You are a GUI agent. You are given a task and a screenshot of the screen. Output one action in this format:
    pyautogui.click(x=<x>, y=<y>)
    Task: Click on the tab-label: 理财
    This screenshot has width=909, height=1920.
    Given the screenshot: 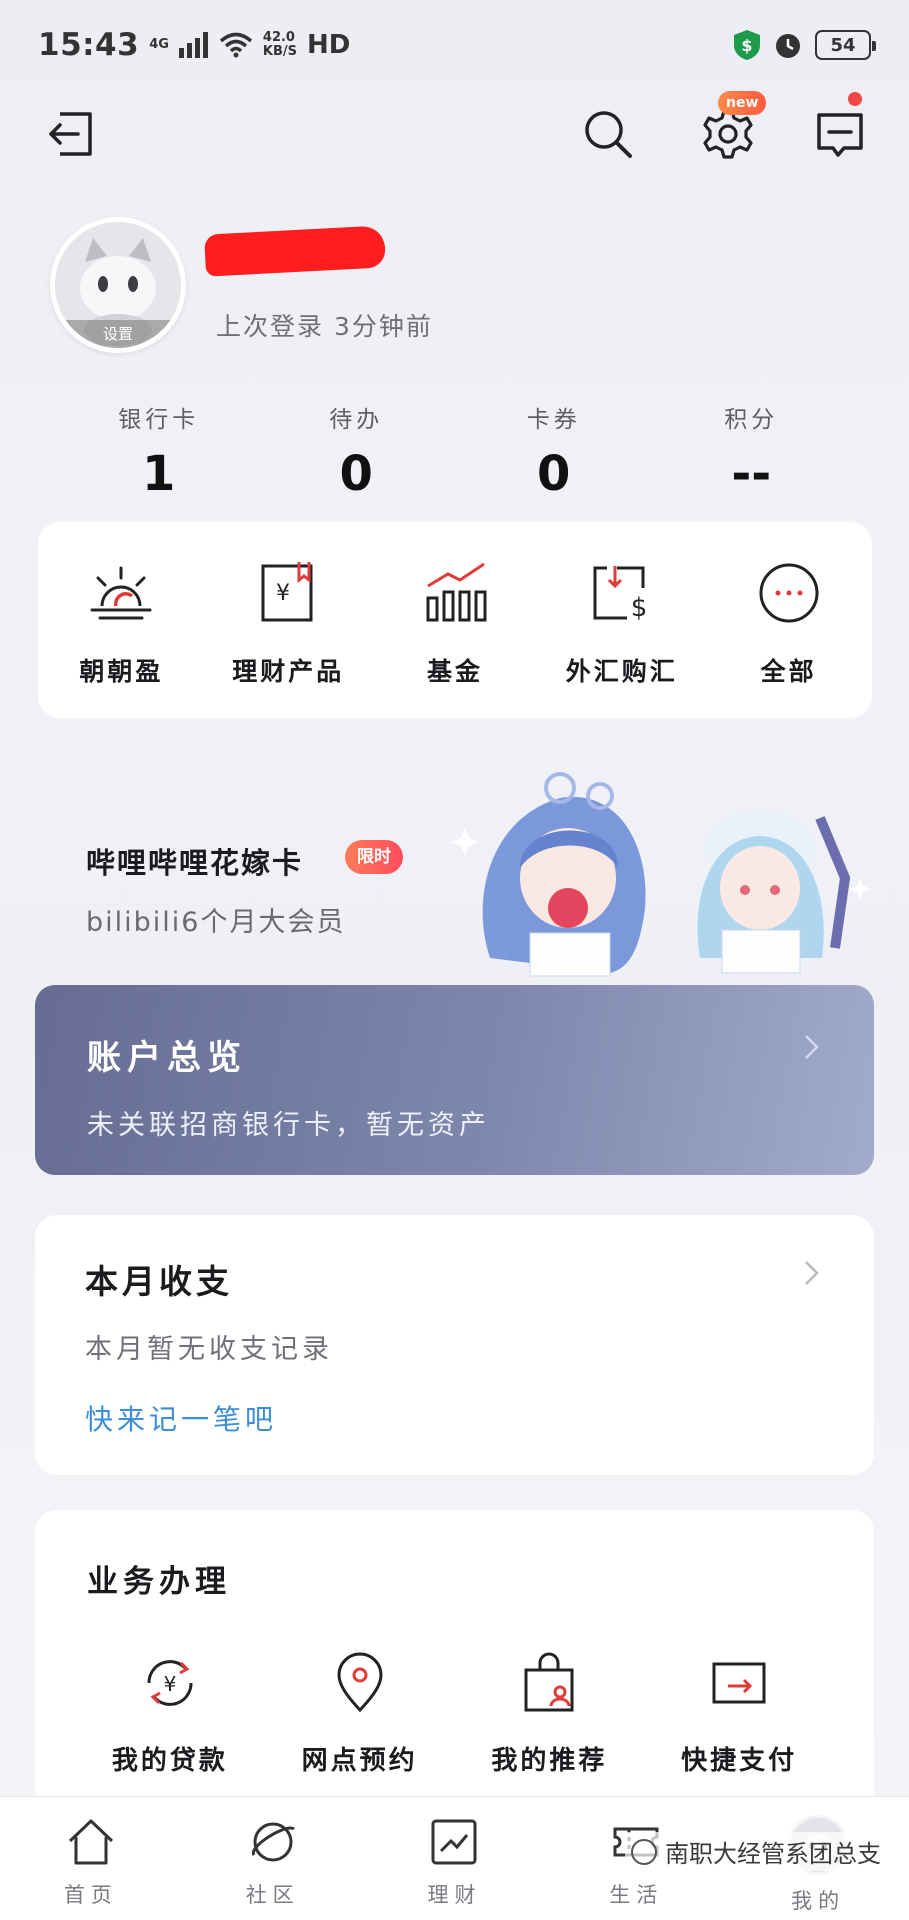 What is the action you would take?
    pyautogui.click(x=454, y=1895)
    